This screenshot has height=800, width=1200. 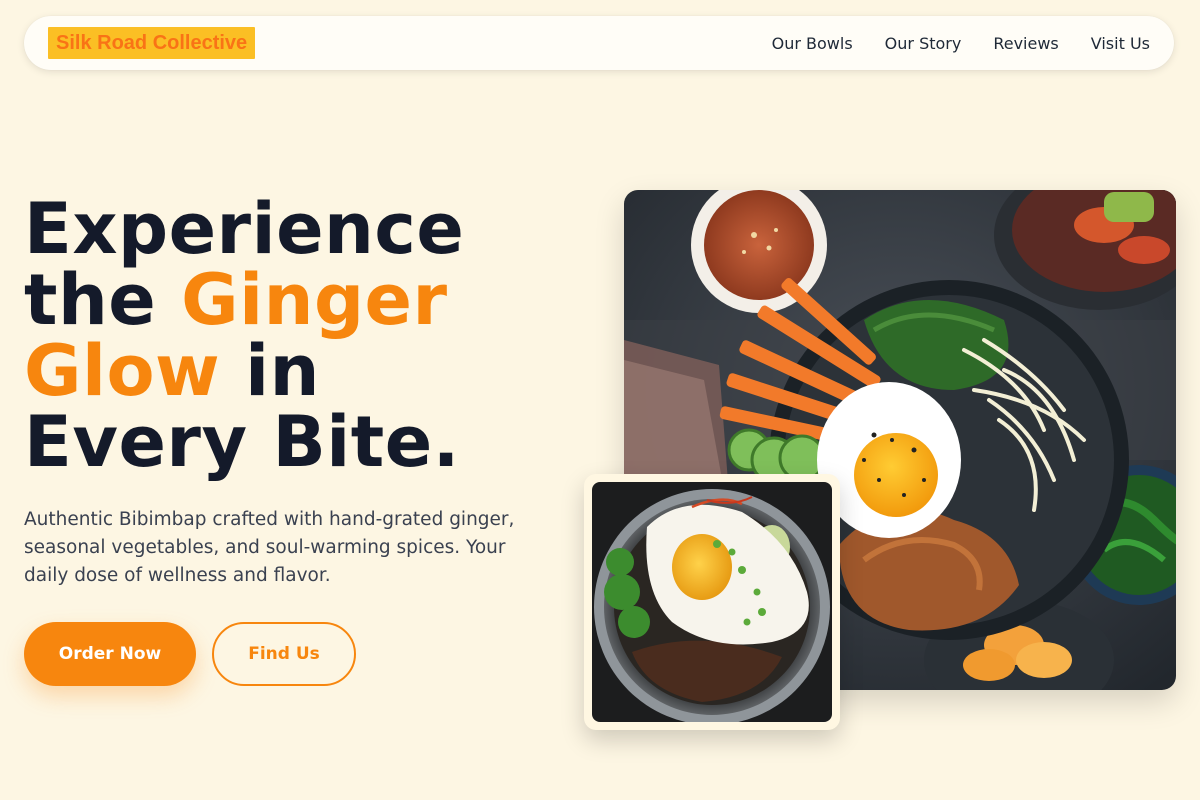 What do you see at coordinates (270, 371) in the screenshot?
I see `headline-line-3-plain: in` at bounding box center [270, 371].